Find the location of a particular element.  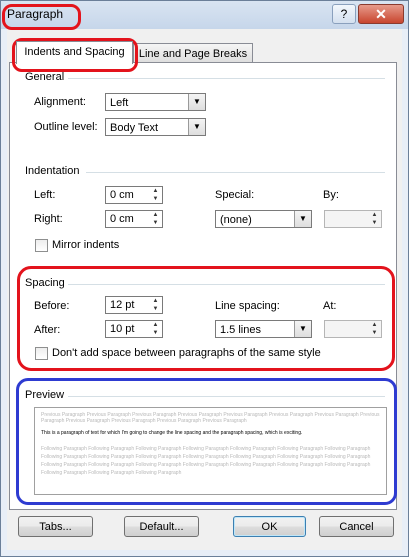

right-indent-label: Right: is located at coordinates (48, 219).